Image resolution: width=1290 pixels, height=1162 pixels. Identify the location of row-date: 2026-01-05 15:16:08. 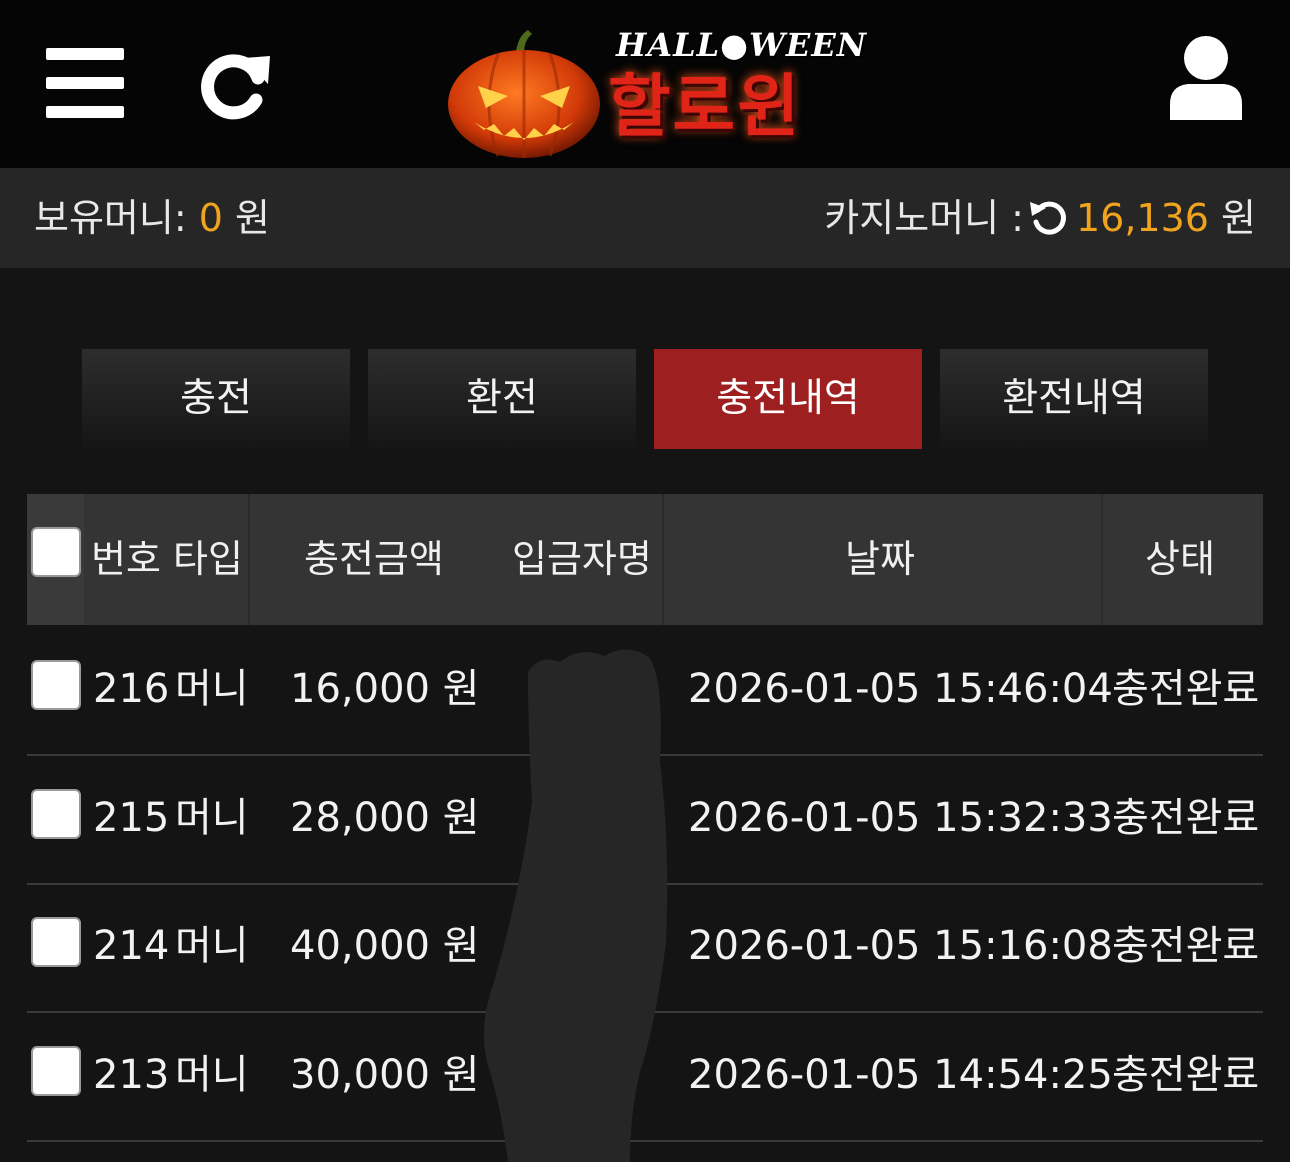
(900, 946).